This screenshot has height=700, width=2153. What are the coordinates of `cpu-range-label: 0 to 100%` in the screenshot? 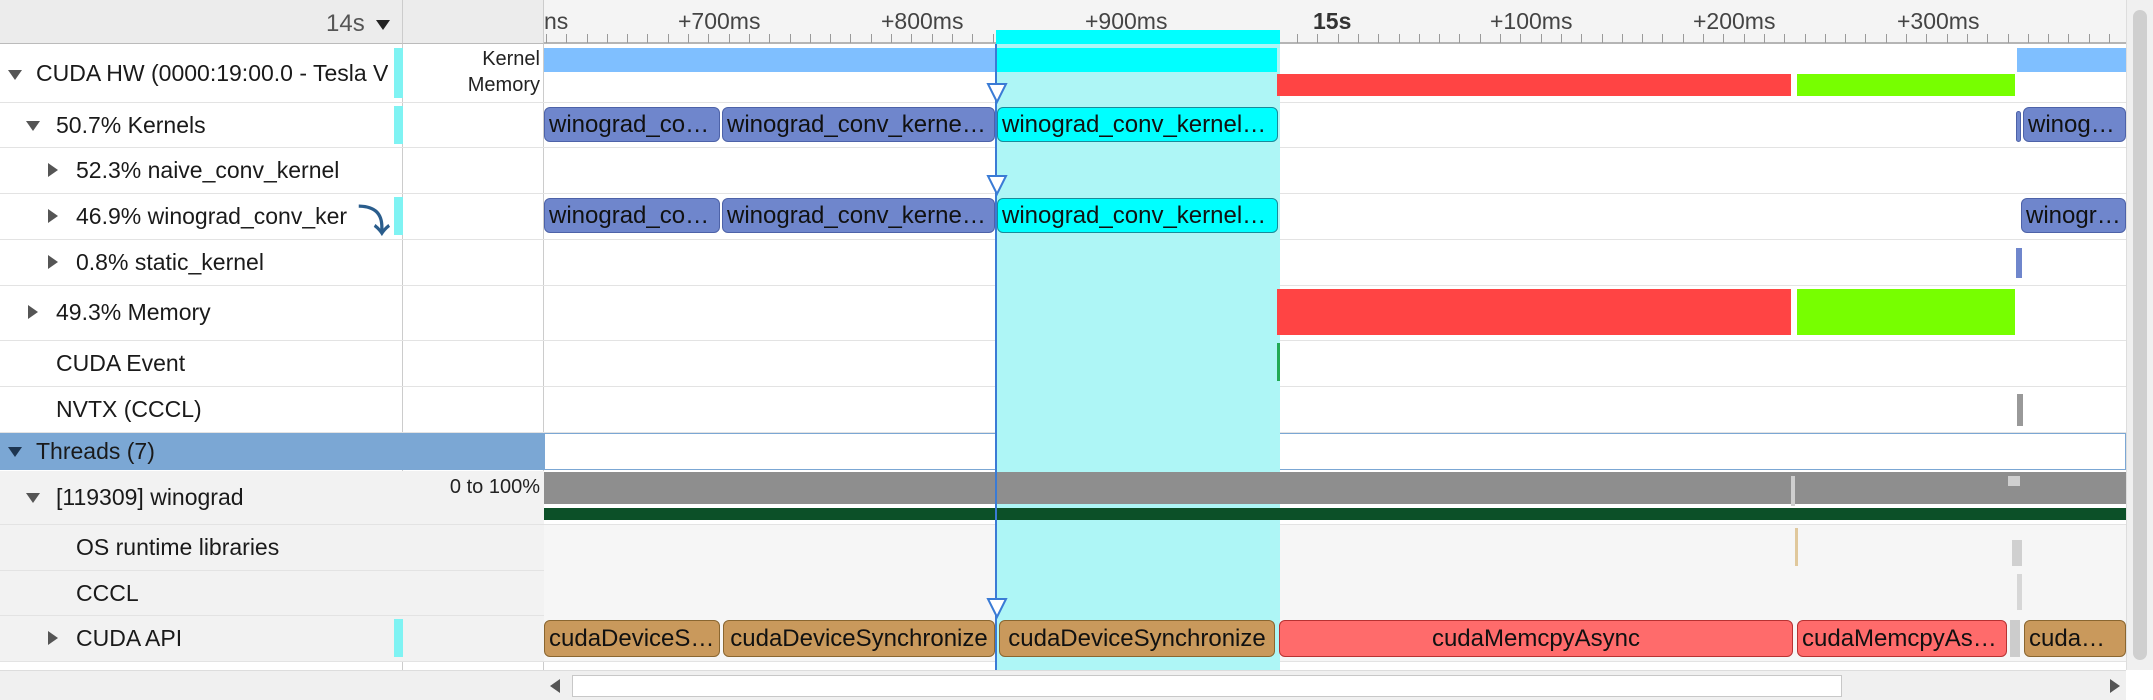 It's located at (494, 487).